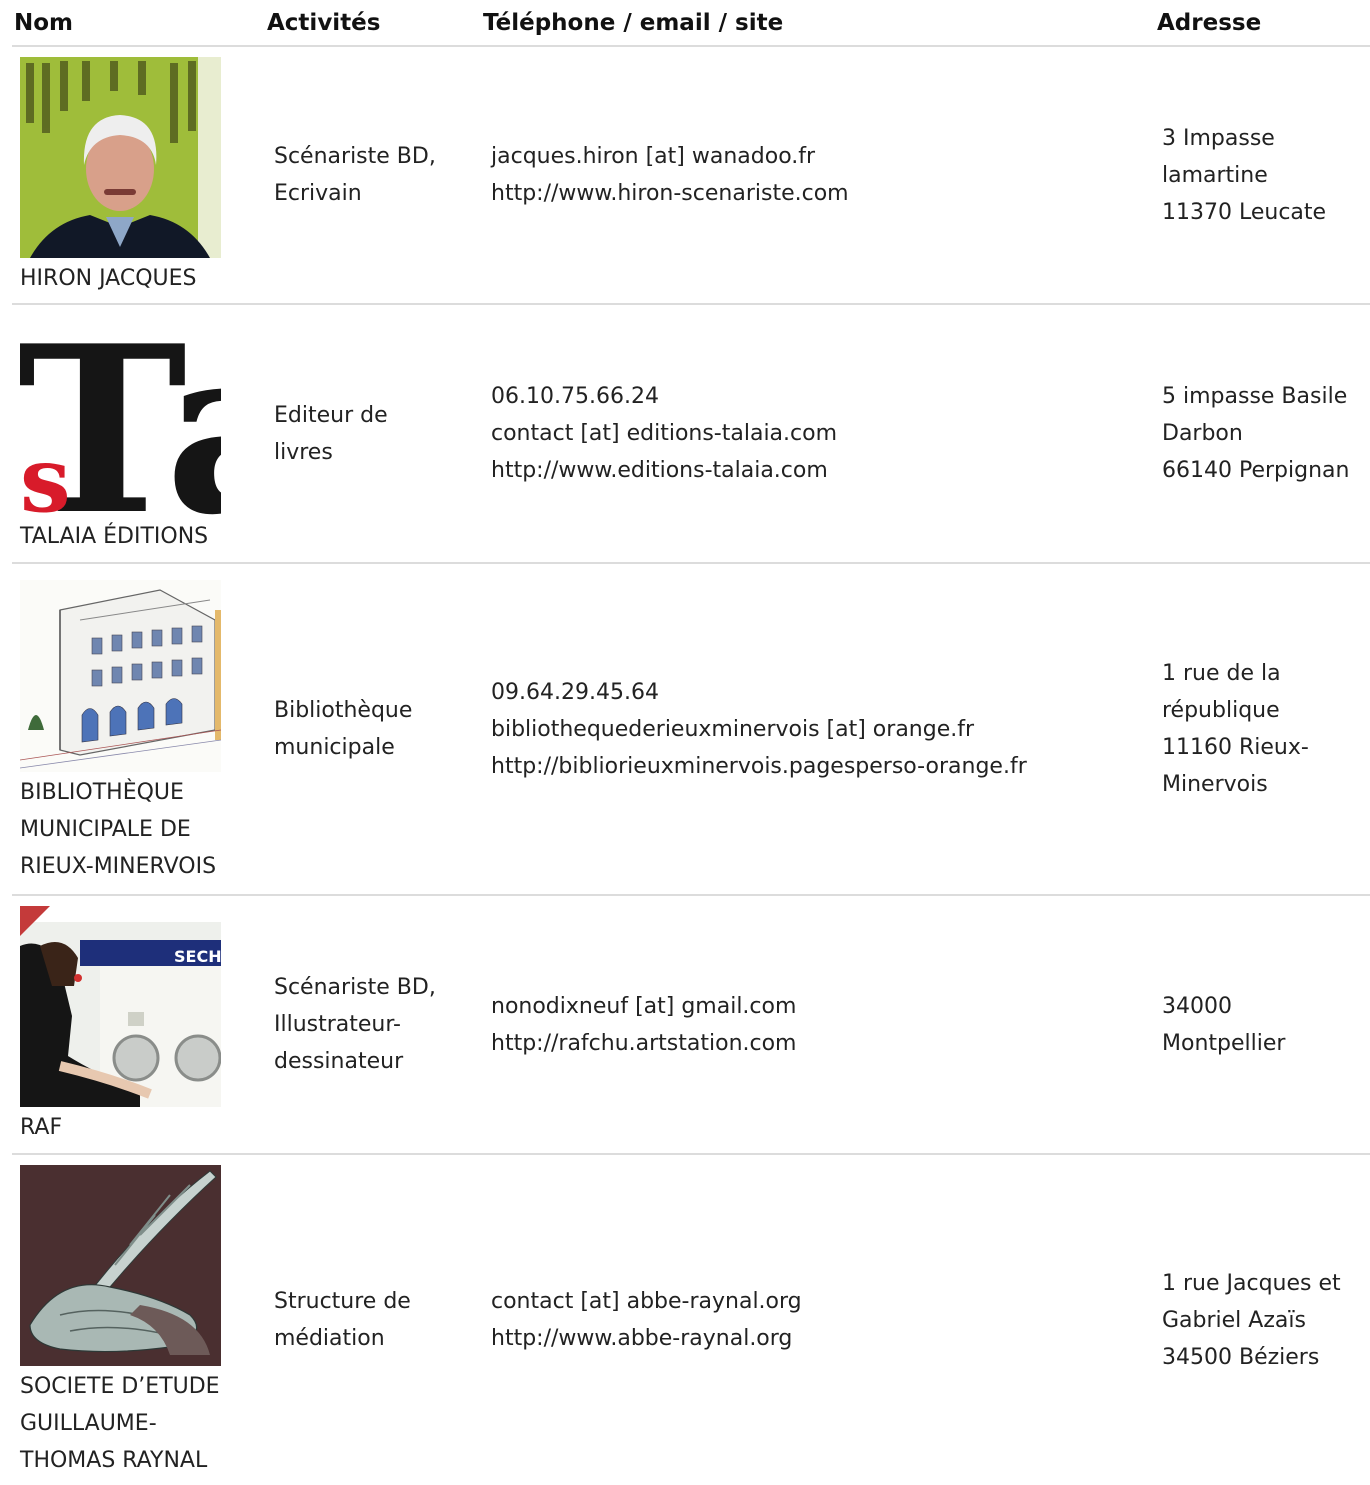  What do you see at coordinates (102, 792) in the screenshot?
I see `name-line: BIBLIOTHÈQUE` at bounding box center [102, 792].